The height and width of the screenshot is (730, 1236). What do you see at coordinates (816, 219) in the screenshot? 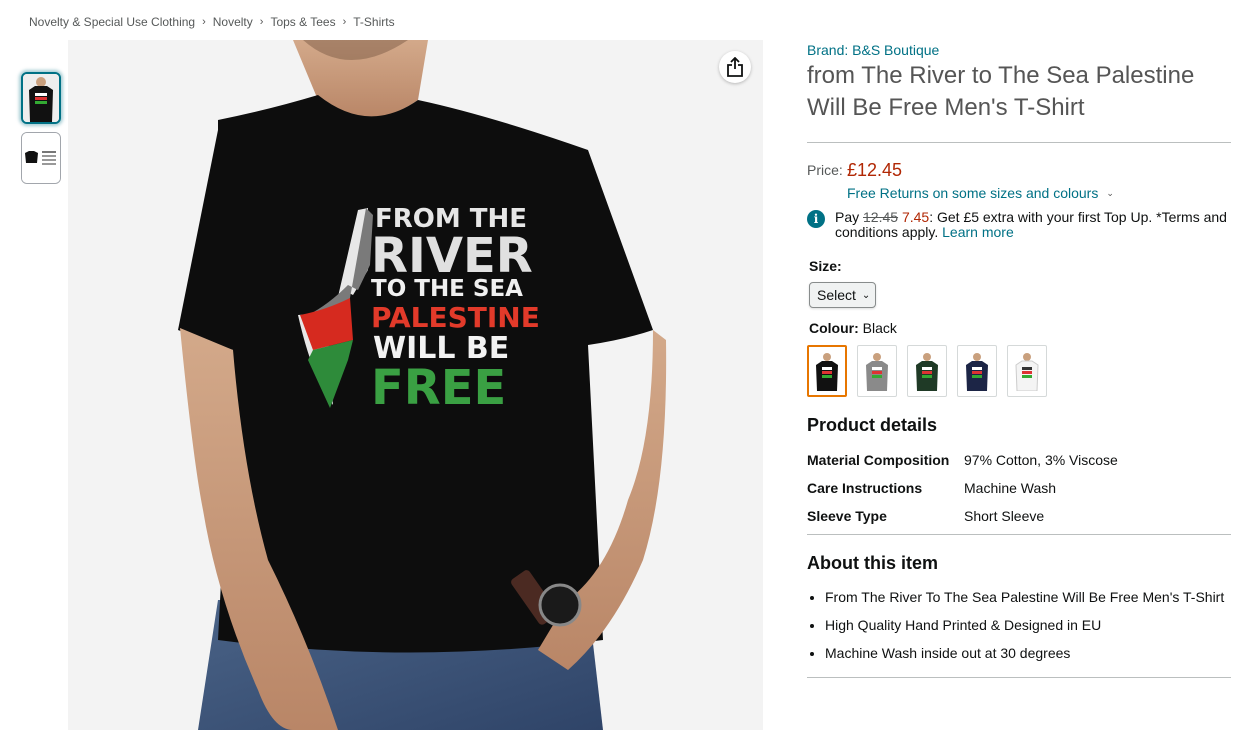
I see `info-icon: i` at bounding box center [816, 219].